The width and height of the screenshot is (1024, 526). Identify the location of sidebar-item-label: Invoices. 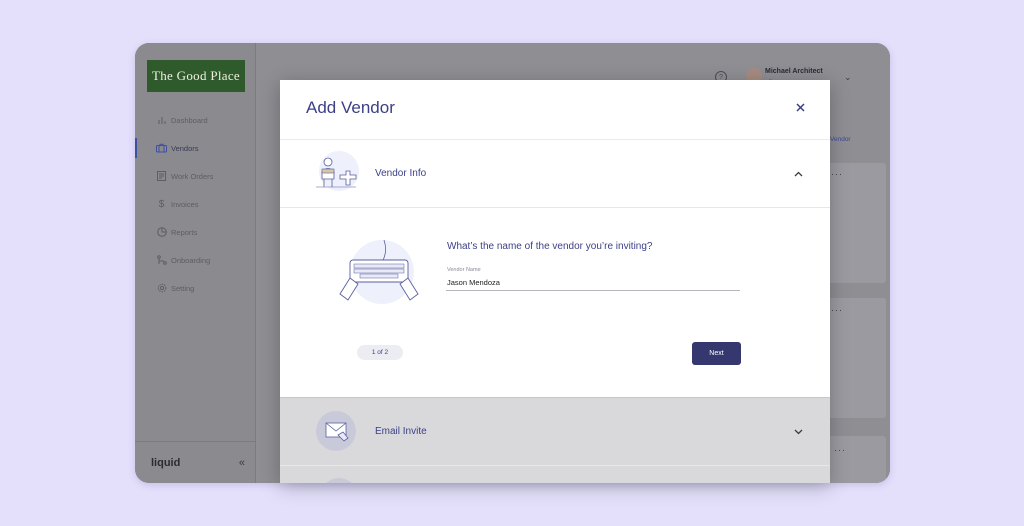
(185, 204).